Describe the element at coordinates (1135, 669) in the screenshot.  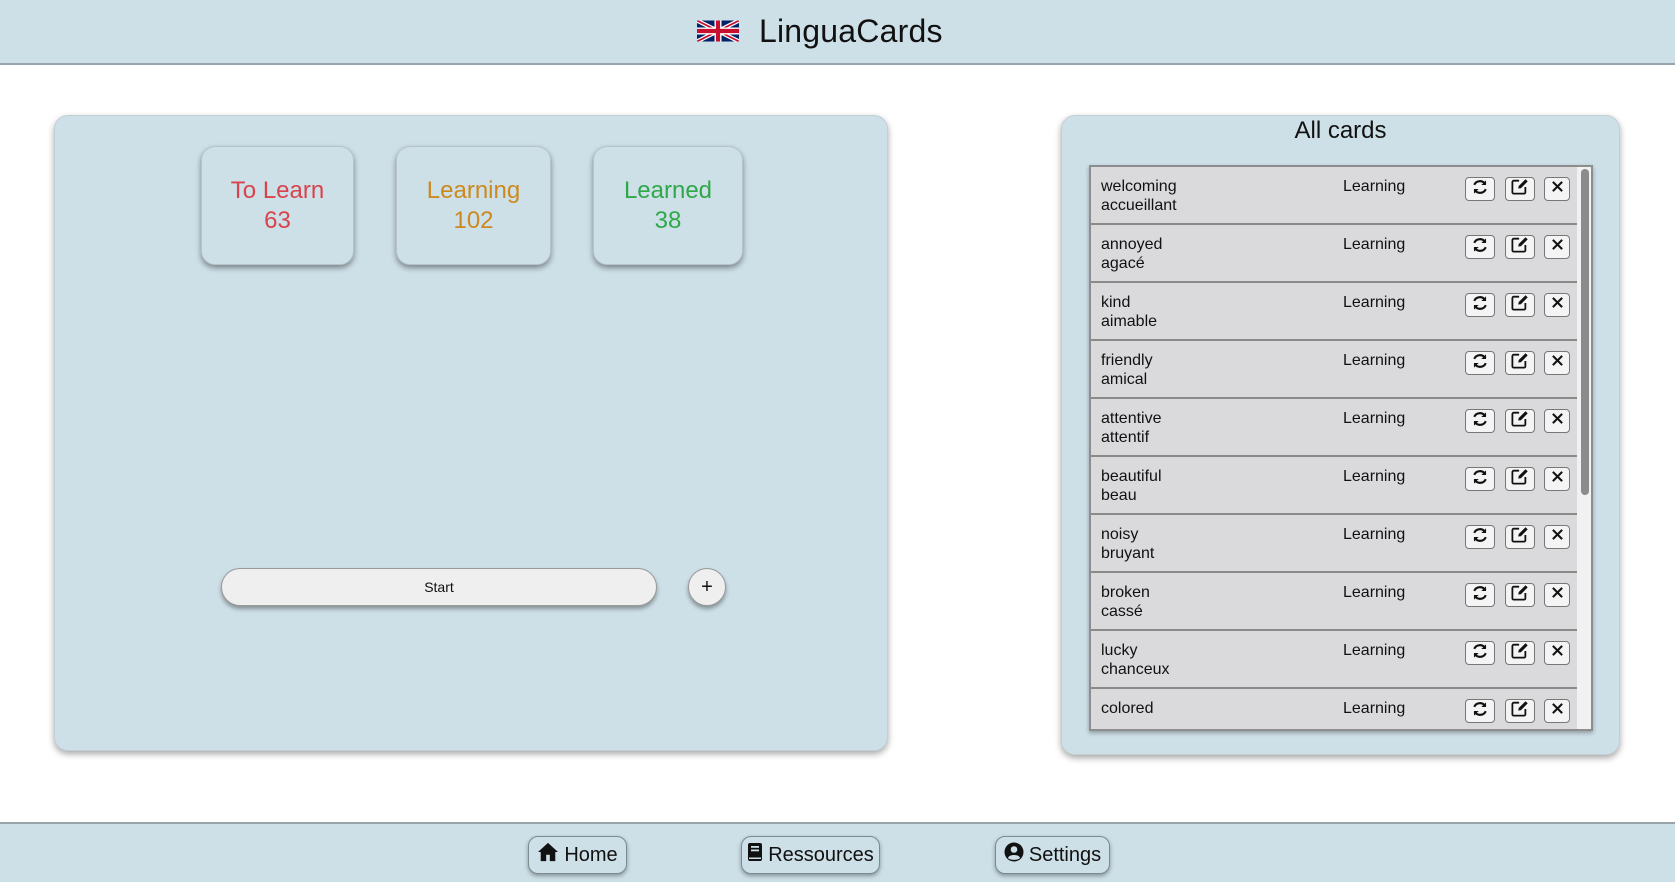
I see `card-french: chanceux` at that location.